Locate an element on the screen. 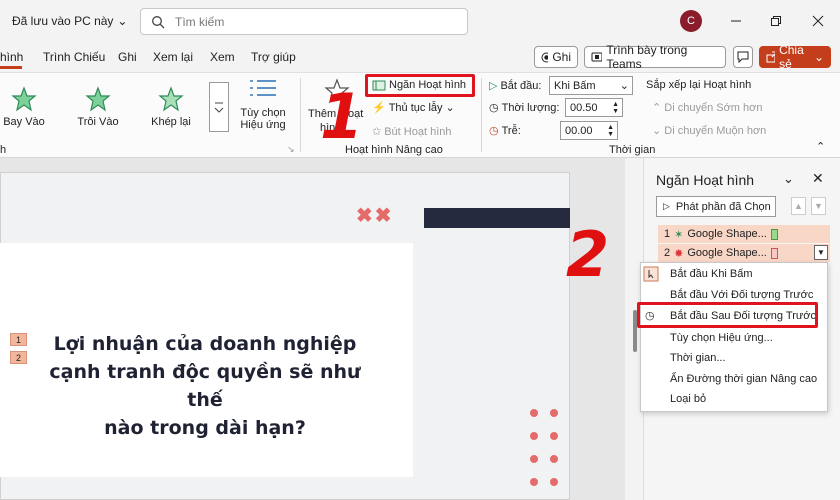  delay-clock-icon: ◷ is located at coordinates (494, 131).